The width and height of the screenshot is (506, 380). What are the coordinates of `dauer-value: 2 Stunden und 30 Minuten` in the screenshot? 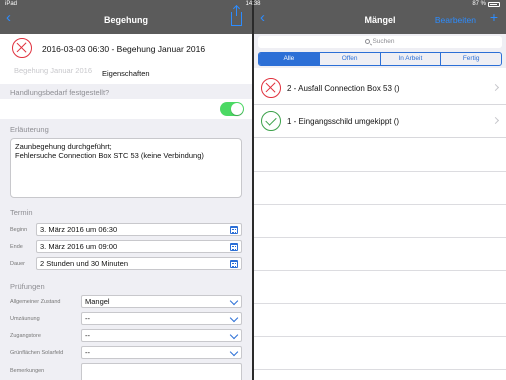 It's located at (84, 263).